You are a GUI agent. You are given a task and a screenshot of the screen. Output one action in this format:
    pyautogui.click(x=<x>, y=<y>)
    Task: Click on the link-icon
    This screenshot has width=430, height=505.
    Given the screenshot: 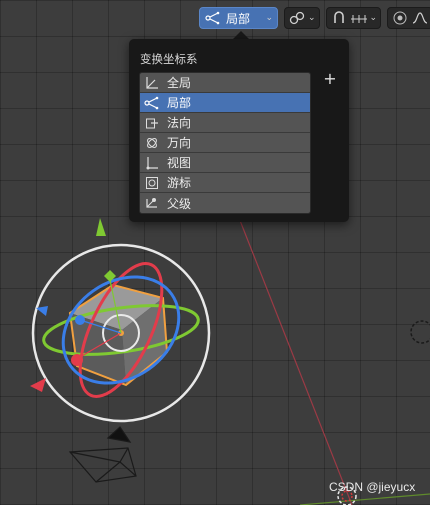 What is the action you would take?
    pyautogui.click(x=297, y=18)
    